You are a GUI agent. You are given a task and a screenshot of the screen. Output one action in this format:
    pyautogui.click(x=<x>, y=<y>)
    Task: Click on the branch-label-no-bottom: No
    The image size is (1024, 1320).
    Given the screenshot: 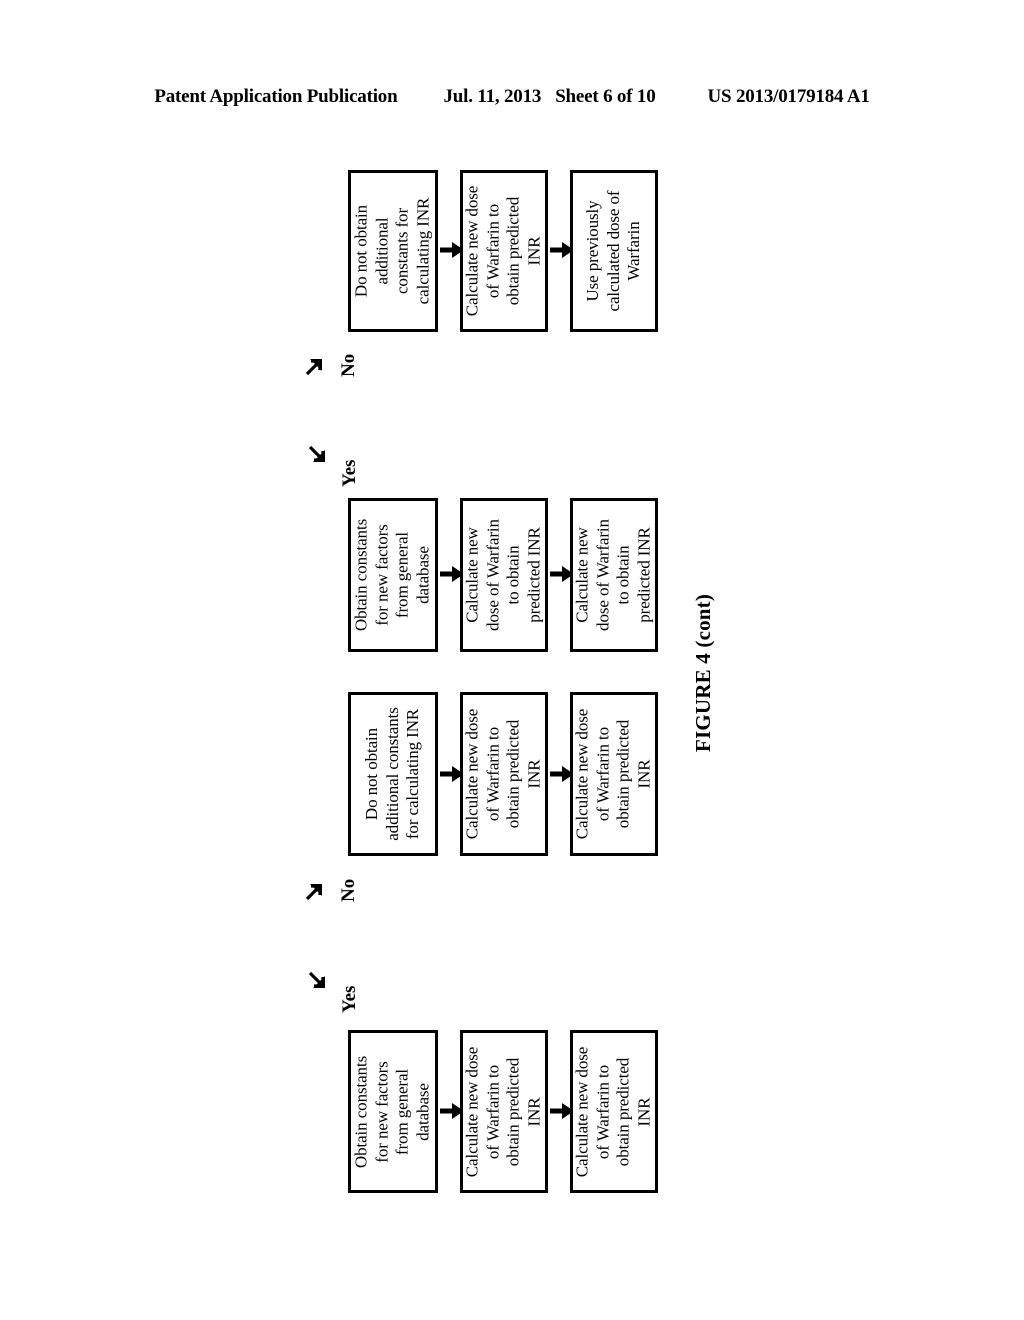 What is the action you would take?
    pyautogui.click(x=348, y=890)
    